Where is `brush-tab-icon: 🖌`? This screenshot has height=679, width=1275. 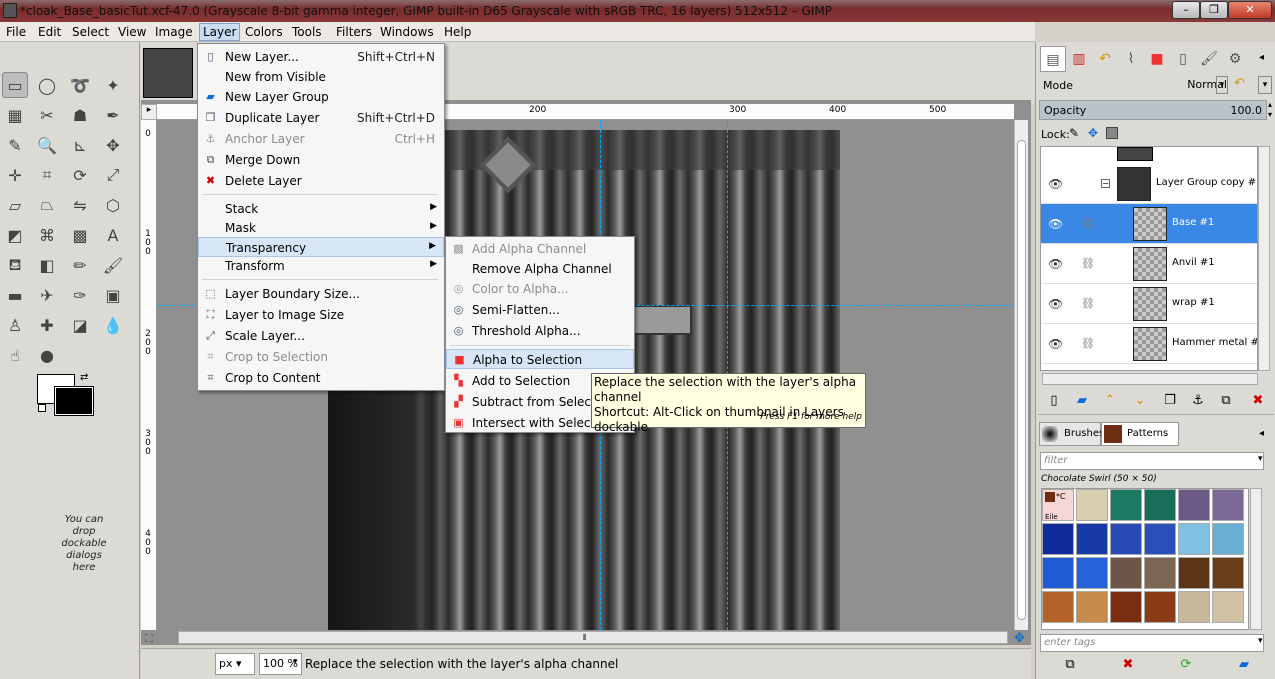 brush-tab-icon: 🖌 is located at coordinates (1209, 59).